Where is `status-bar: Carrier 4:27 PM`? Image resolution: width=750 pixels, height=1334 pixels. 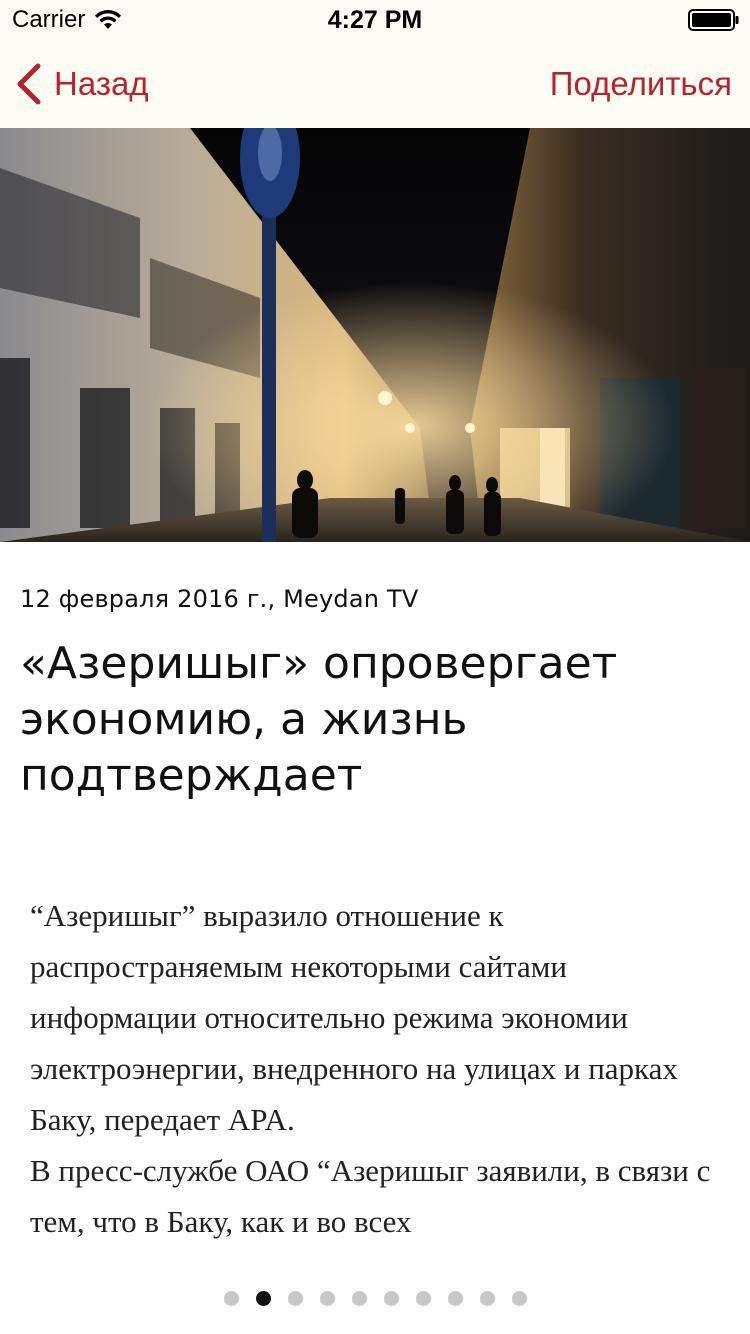 status-bar: Carrier 4:27 PM is located at coordinates (375, 20).